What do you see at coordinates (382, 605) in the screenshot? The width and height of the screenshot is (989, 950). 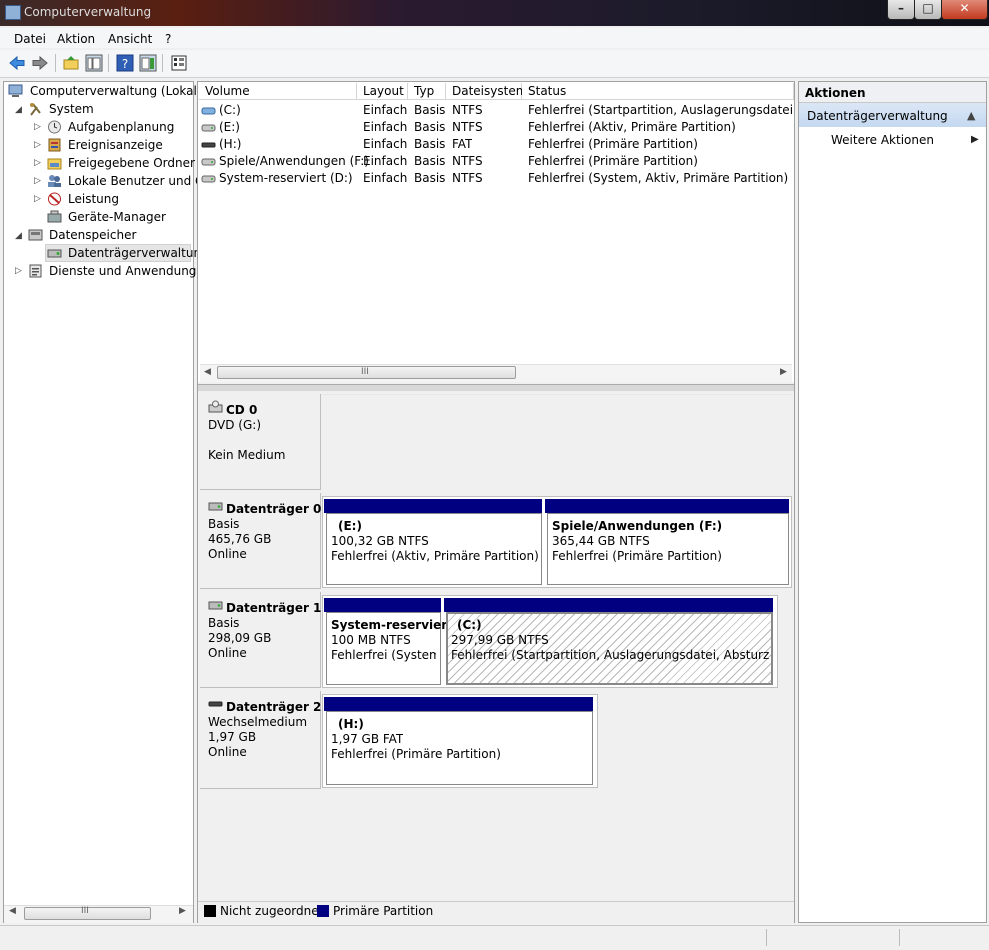 I see `partition-d-bar` at bounding box center [382, 605].